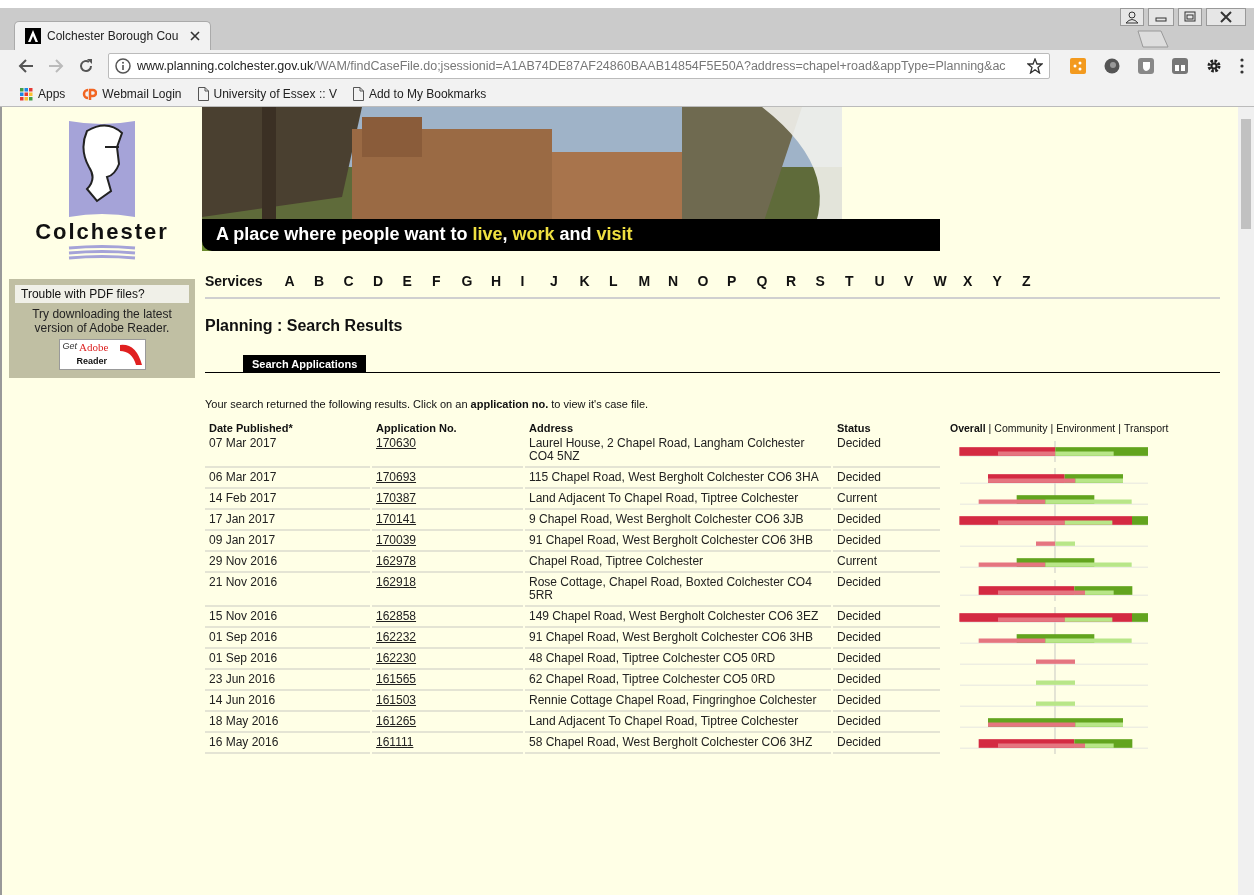 The height and width of the screenshot is (895, 1254). What do you see at coordinates (287, 680) in the screenshot?
I see `table-cell: 23 Jun 2016` at bounding box center [287, 680].